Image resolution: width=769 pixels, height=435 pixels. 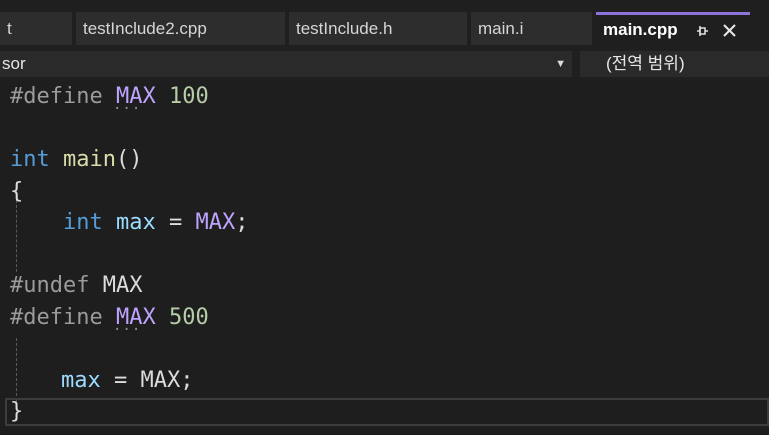 I want to click on current-line-highlight, so click(x=387, y=412).